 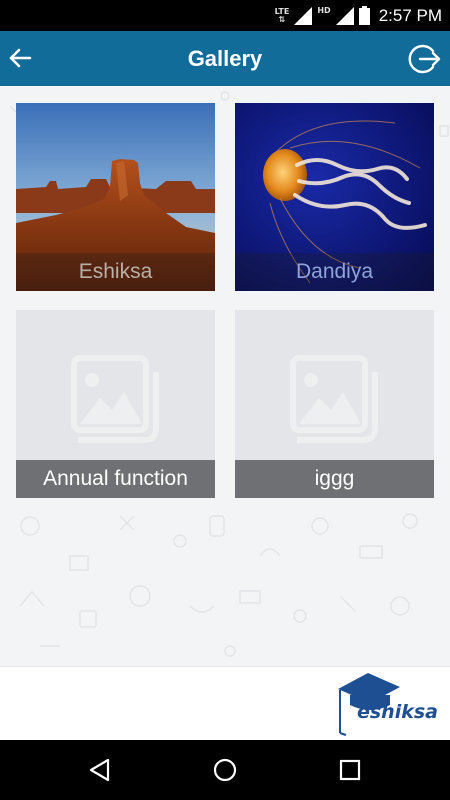 What do you see at coordinates (334, 479) in the screenshot?
I see `album-caption: iggg` at bounding box center [334, 479].